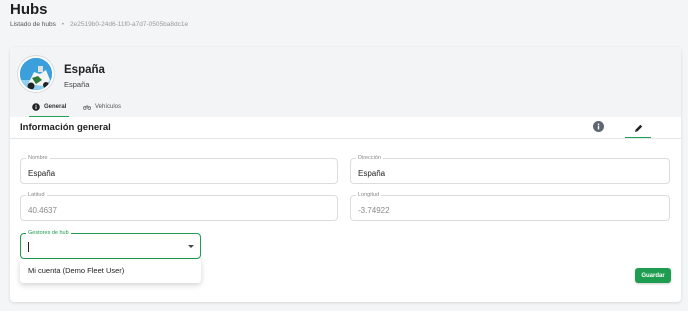 This screenshot has height=311, width=688. Describe the element at coordinates (191, 246) in the screenshot. I see `chevron-down-icon` at that location.